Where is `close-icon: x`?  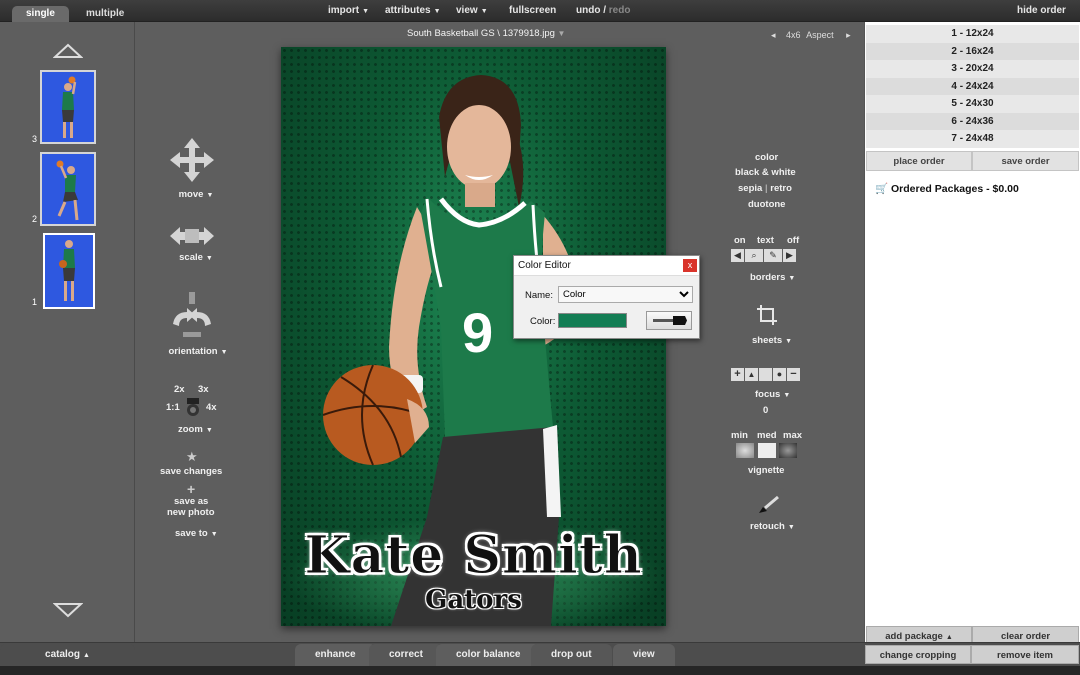
close-icon: x is located at coordinates (690, 265).